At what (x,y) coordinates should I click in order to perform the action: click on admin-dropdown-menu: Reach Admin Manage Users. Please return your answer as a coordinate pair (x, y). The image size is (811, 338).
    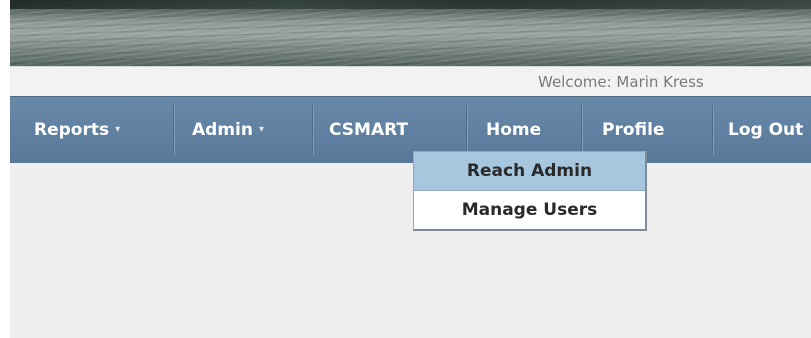
    Looking at the image, I should click on (530, 191).